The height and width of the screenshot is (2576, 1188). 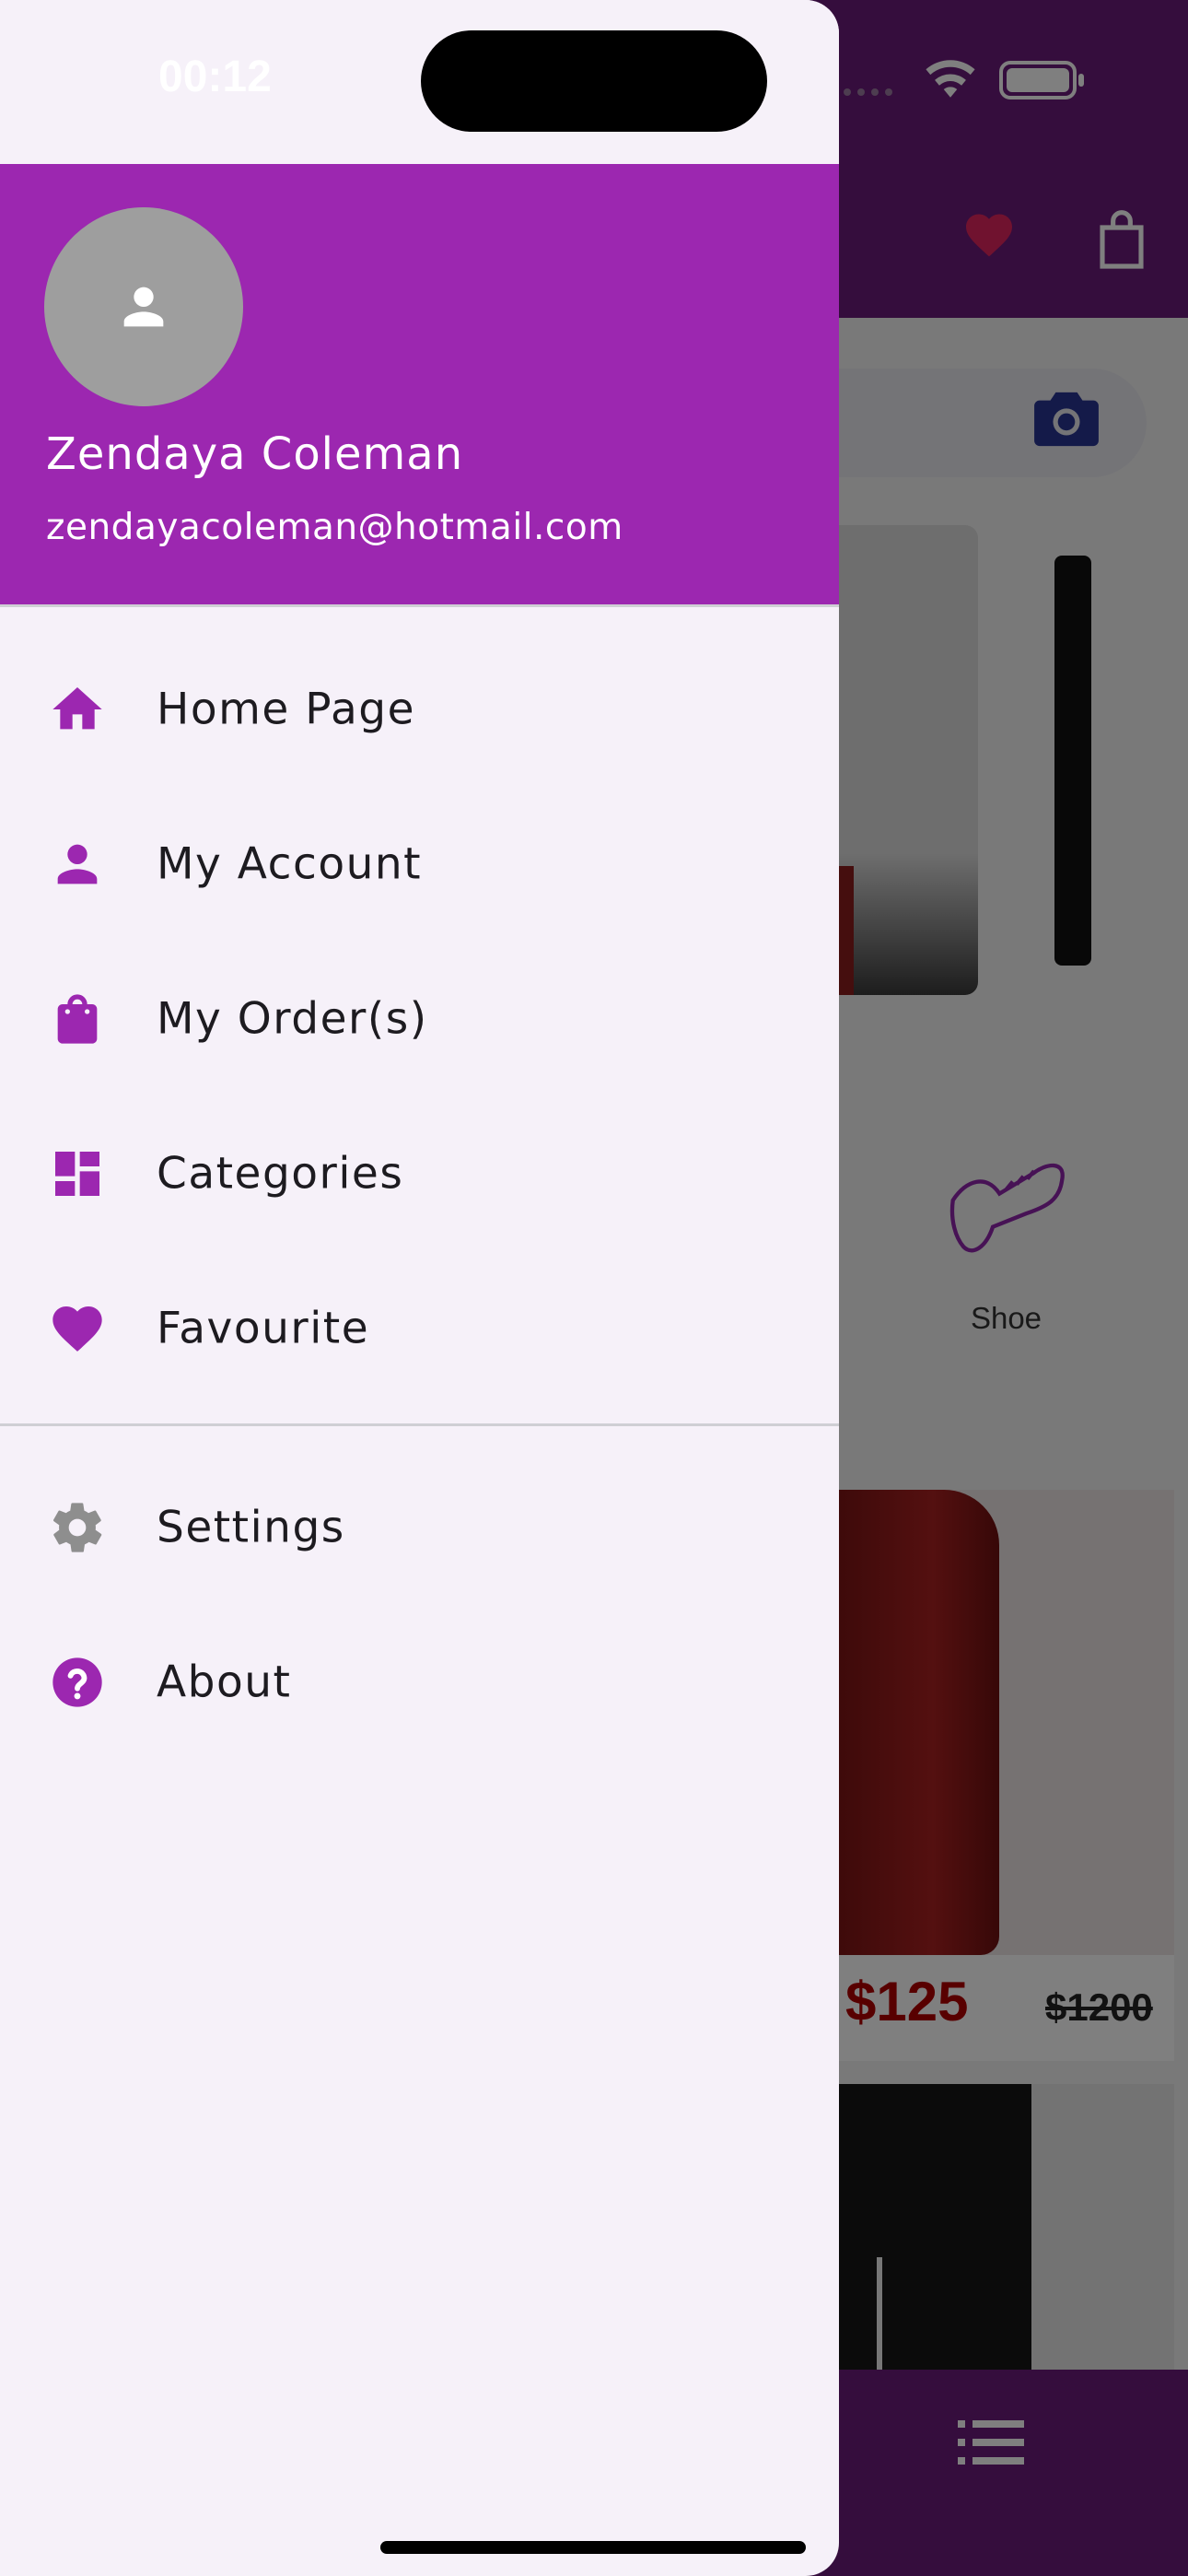 I want to click on menu-item-label: My Order(s), so click(x=292, y=1019).